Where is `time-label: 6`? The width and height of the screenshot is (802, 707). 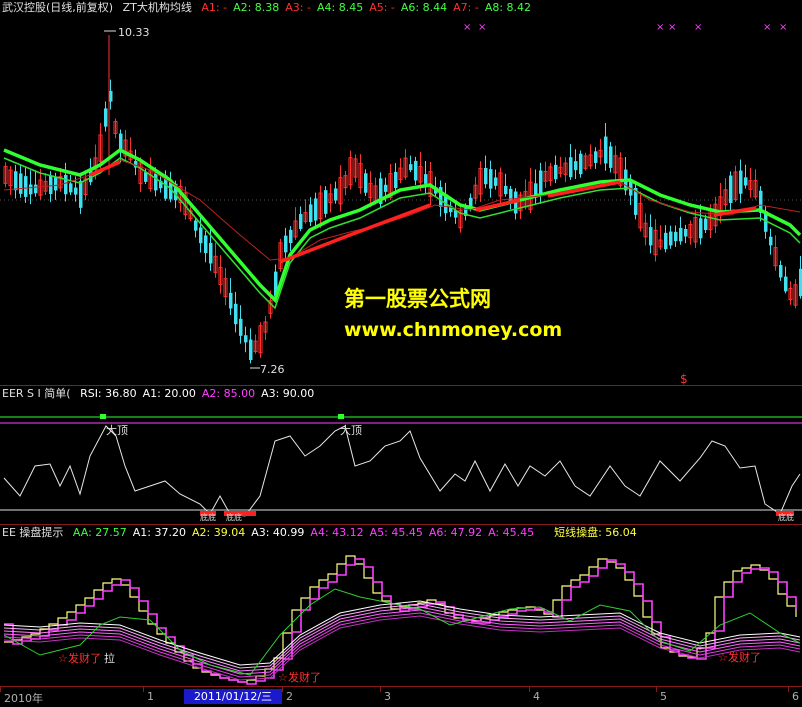 time-label: 6 is located at coordinates (795, 696).